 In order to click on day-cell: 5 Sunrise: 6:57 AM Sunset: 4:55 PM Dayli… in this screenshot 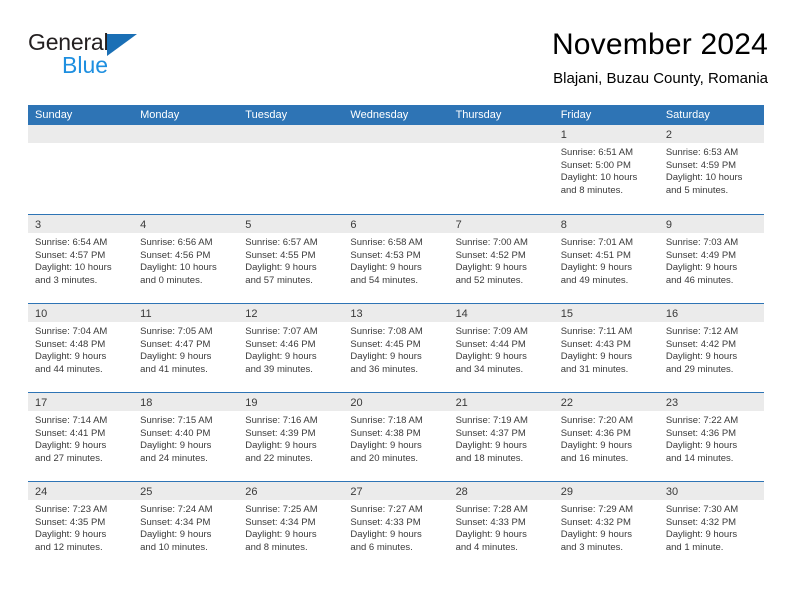, I will do `click(291, 259)`.